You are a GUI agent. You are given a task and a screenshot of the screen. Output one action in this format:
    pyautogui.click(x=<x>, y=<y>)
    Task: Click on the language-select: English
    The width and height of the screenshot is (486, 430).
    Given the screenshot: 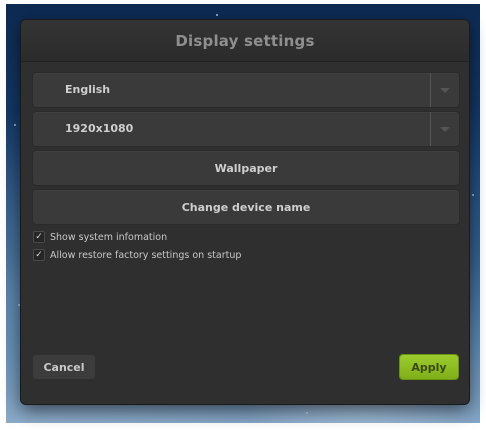 What is the action you would take?
    pyautogui.click(x=246, y=90)
    